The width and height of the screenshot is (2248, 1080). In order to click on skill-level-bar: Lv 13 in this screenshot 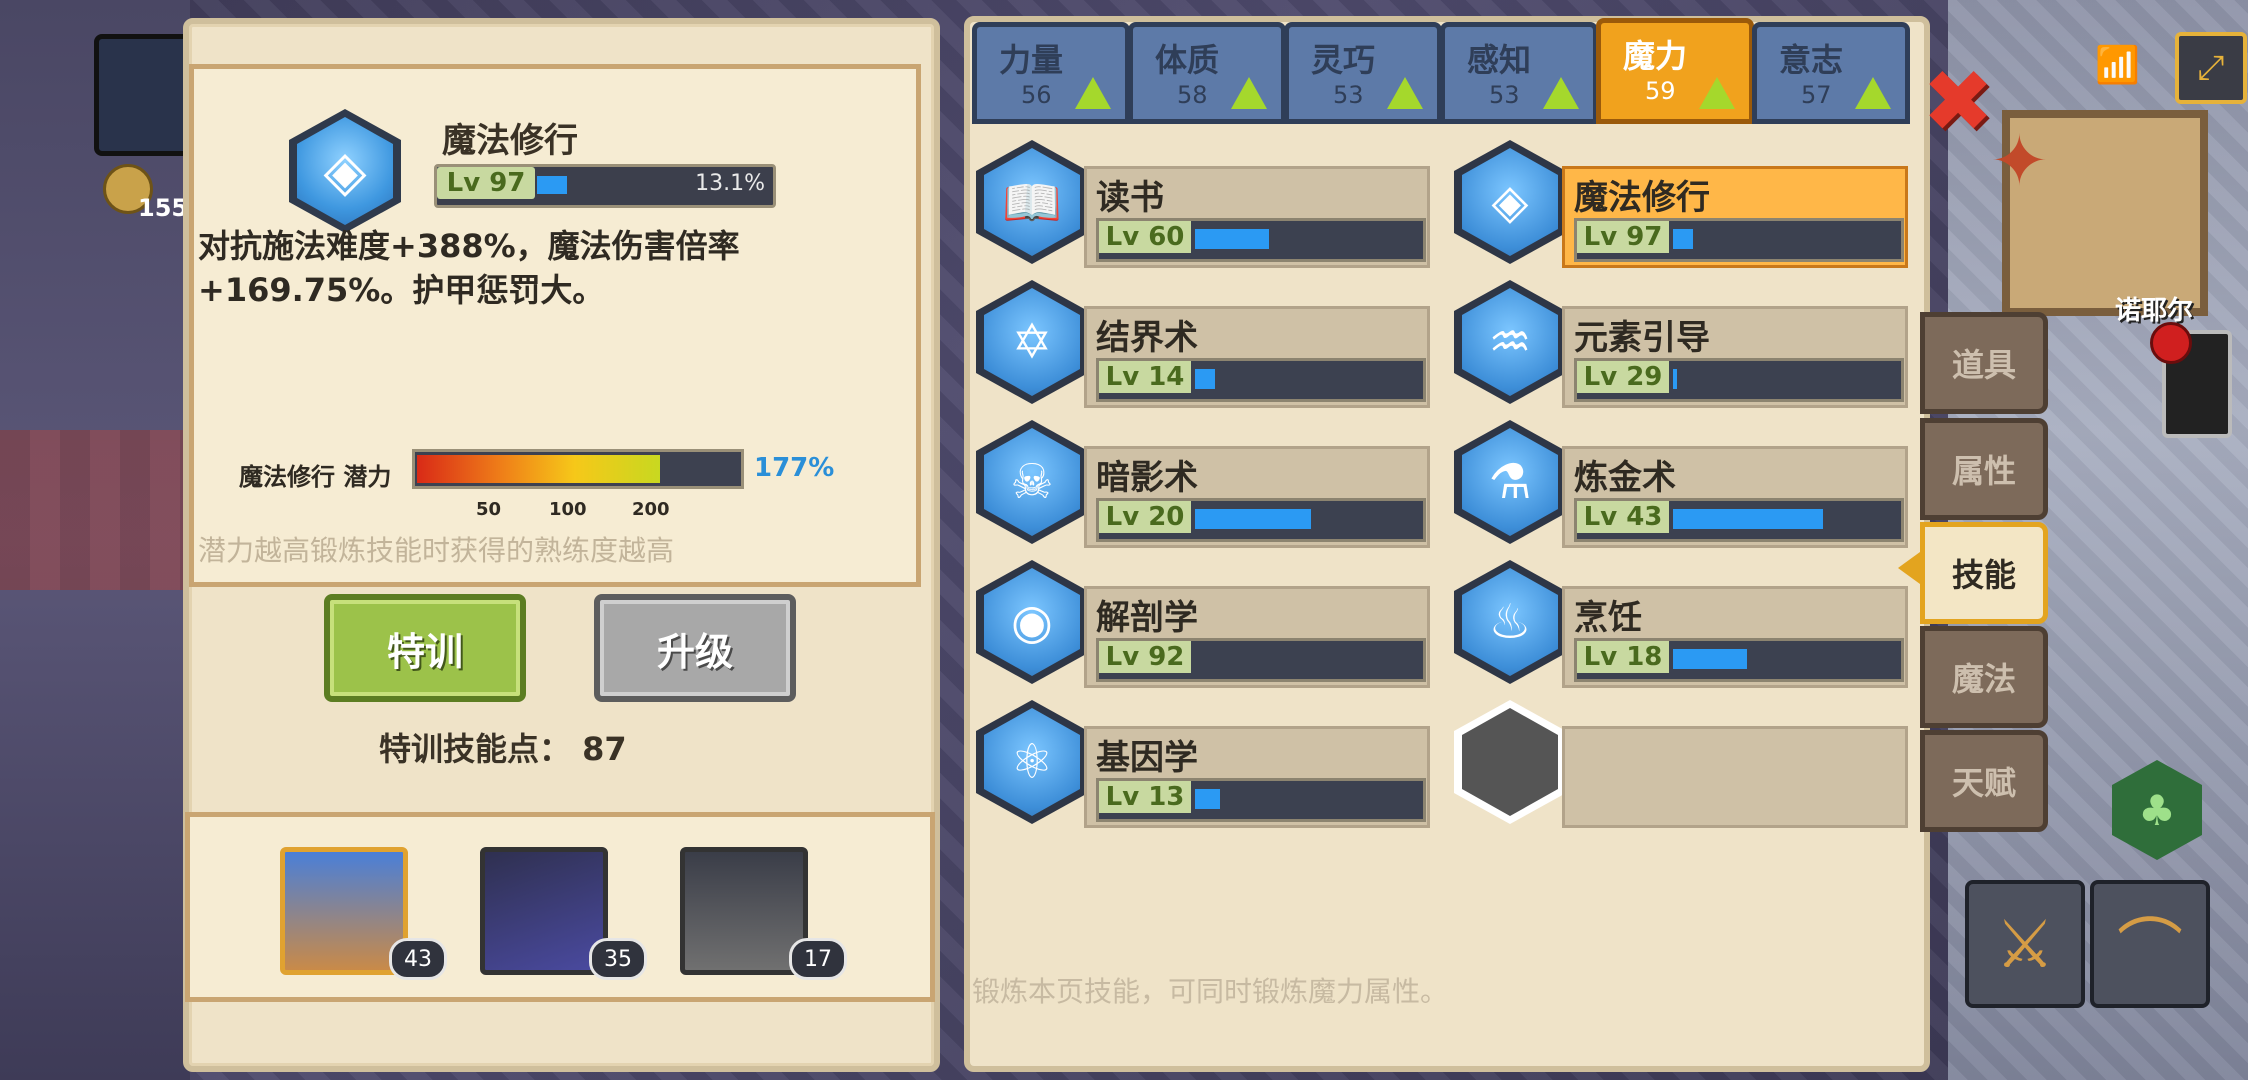, I will do `click(1261, 800)`.